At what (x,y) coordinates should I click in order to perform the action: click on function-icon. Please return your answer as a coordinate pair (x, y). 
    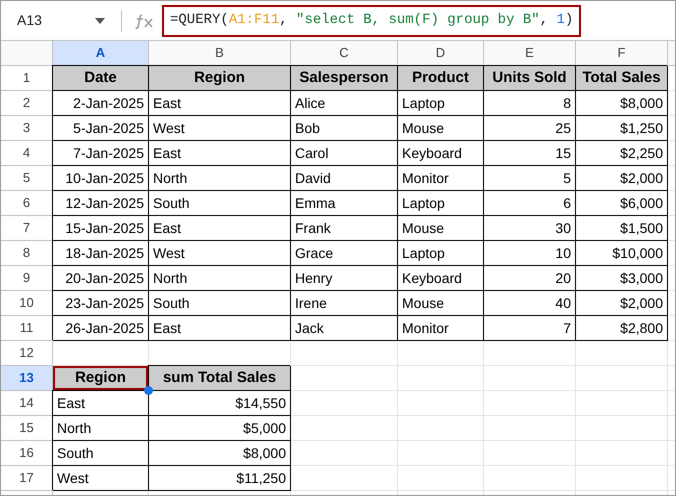
    Looking at the image, I should click on (144, 20).